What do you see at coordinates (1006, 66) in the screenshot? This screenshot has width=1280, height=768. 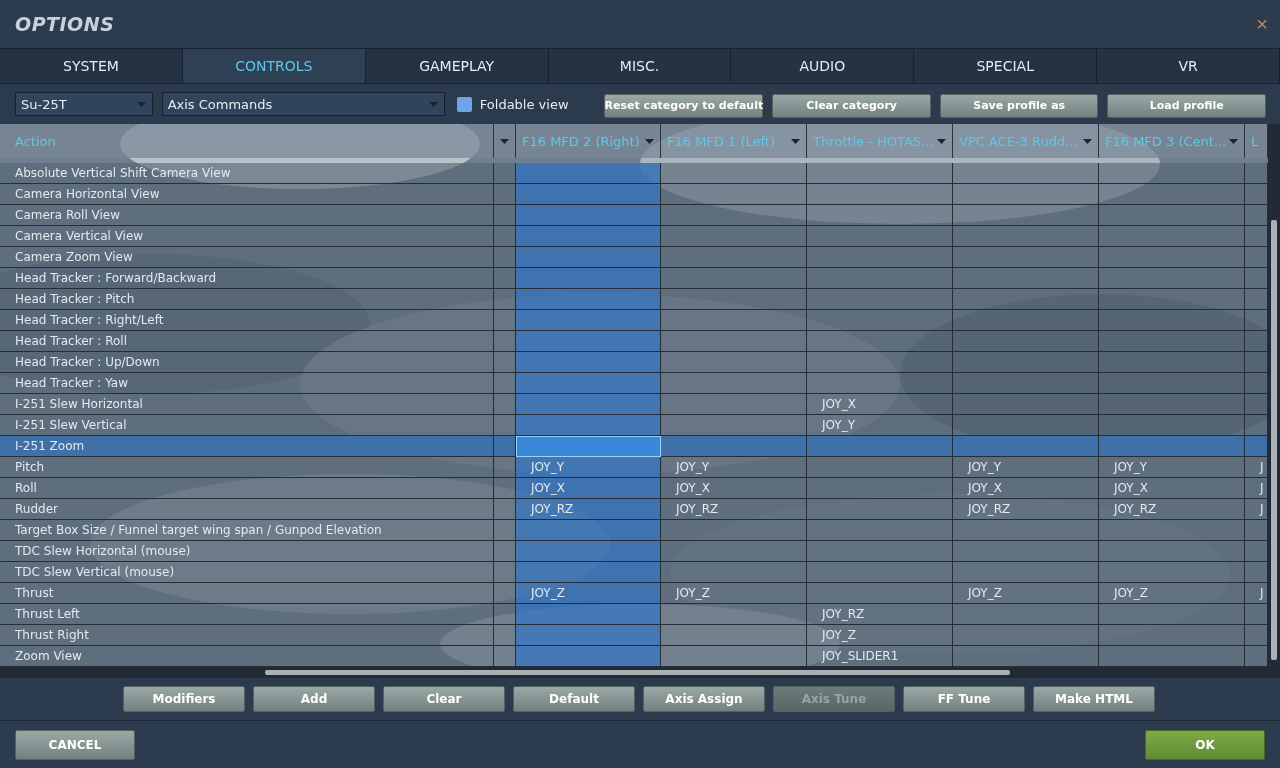 I see `tab: SPECIAL` at bounding box center [1006, 66].